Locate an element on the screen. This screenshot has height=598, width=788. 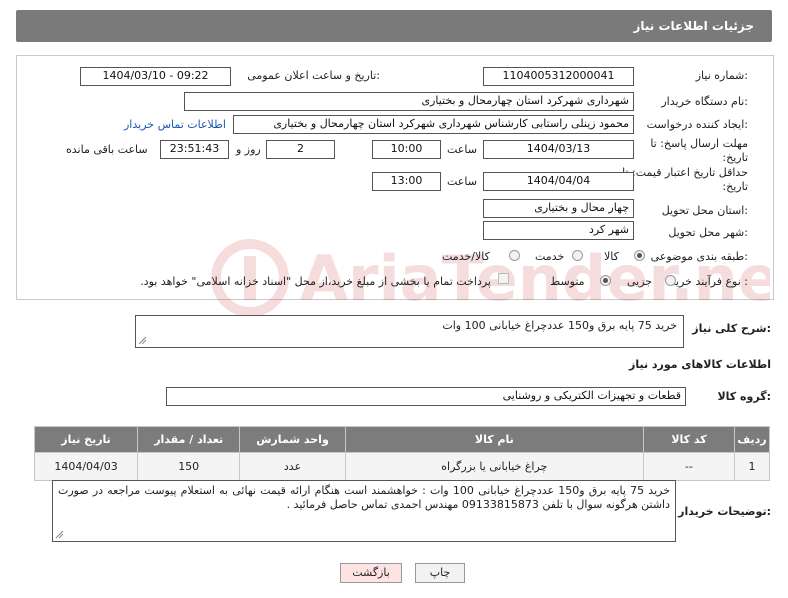
col-code: کد کالا is located at coordinates (689, 439).